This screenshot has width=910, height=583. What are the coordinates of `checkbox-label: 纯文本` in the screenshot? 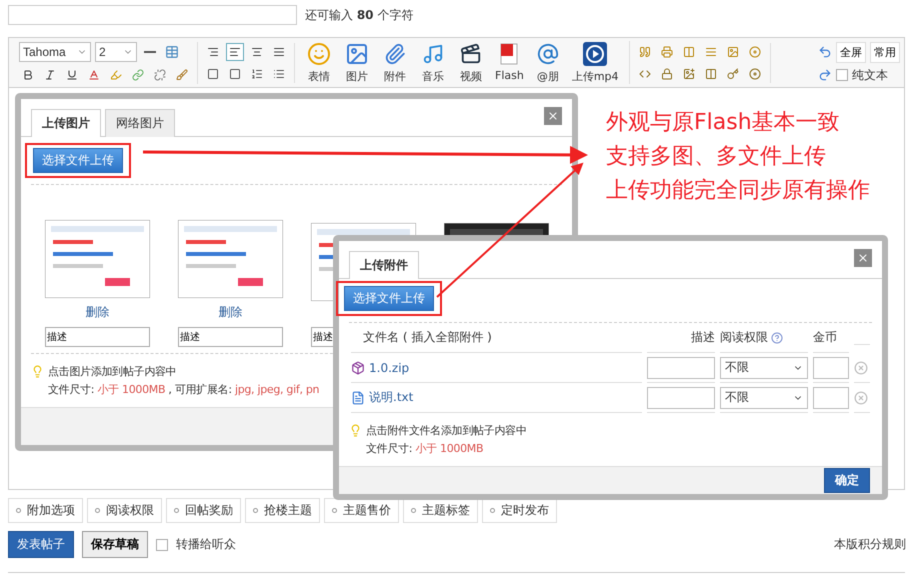 It's located at (870, 75).